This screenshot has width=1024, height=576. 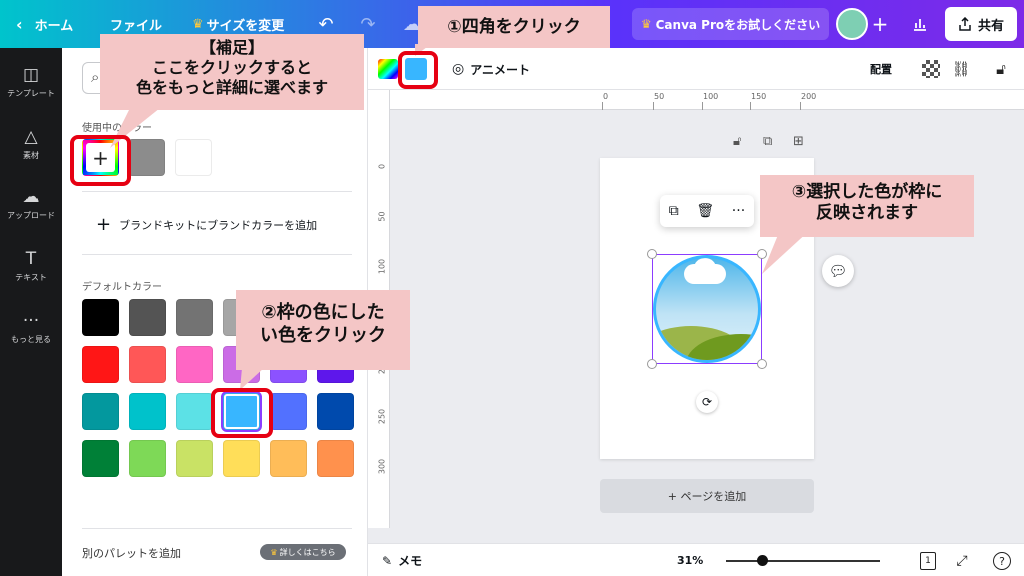 I want to click on horizontal-ruler: 0 50 100 150 200, so click(x=707, y=100).